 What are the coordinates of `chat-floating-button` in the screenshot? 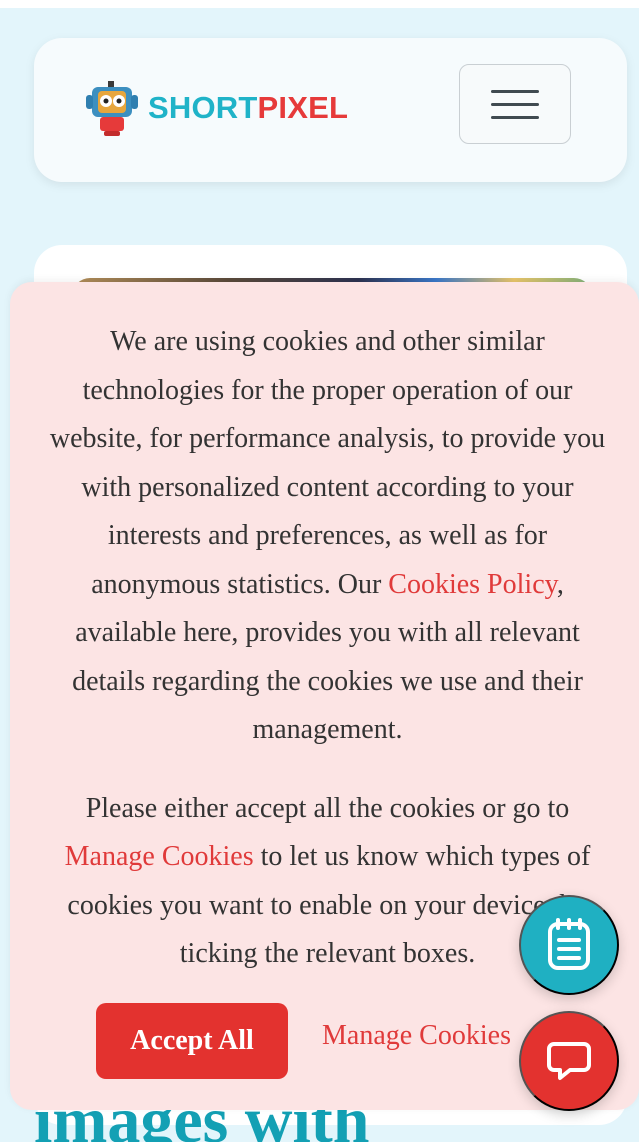 It's located at (569, 1061).